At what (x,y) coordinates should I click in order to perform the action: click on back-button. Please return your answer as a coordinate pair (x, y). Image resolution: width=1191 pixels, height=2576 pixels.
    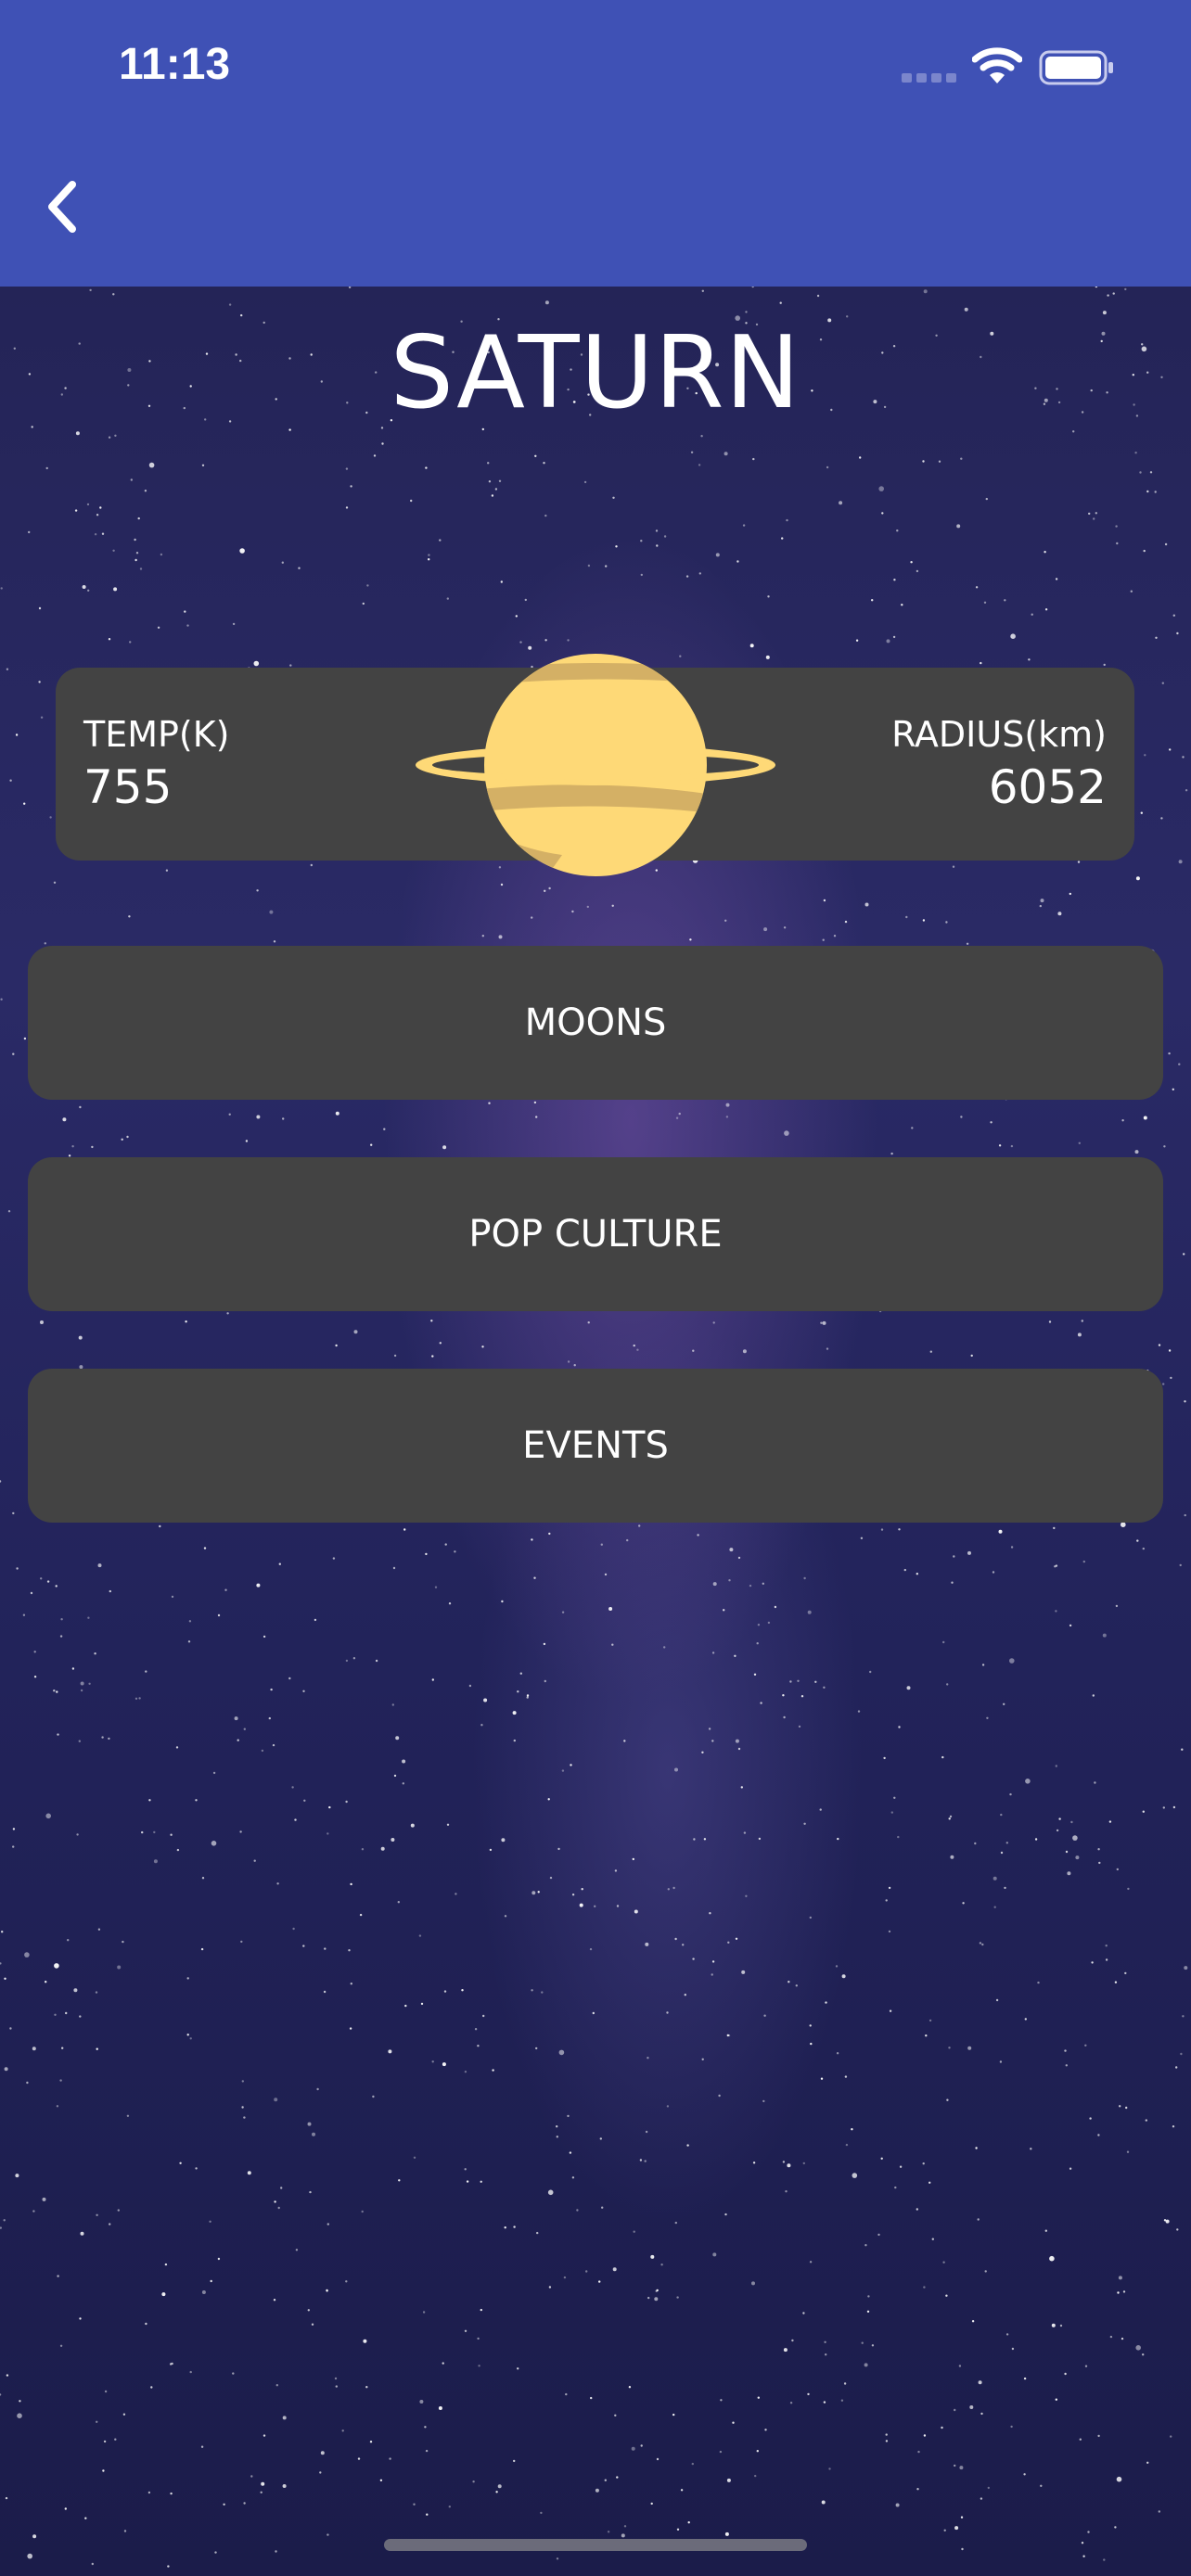
    Looking at the image, I should click on (61, 208).